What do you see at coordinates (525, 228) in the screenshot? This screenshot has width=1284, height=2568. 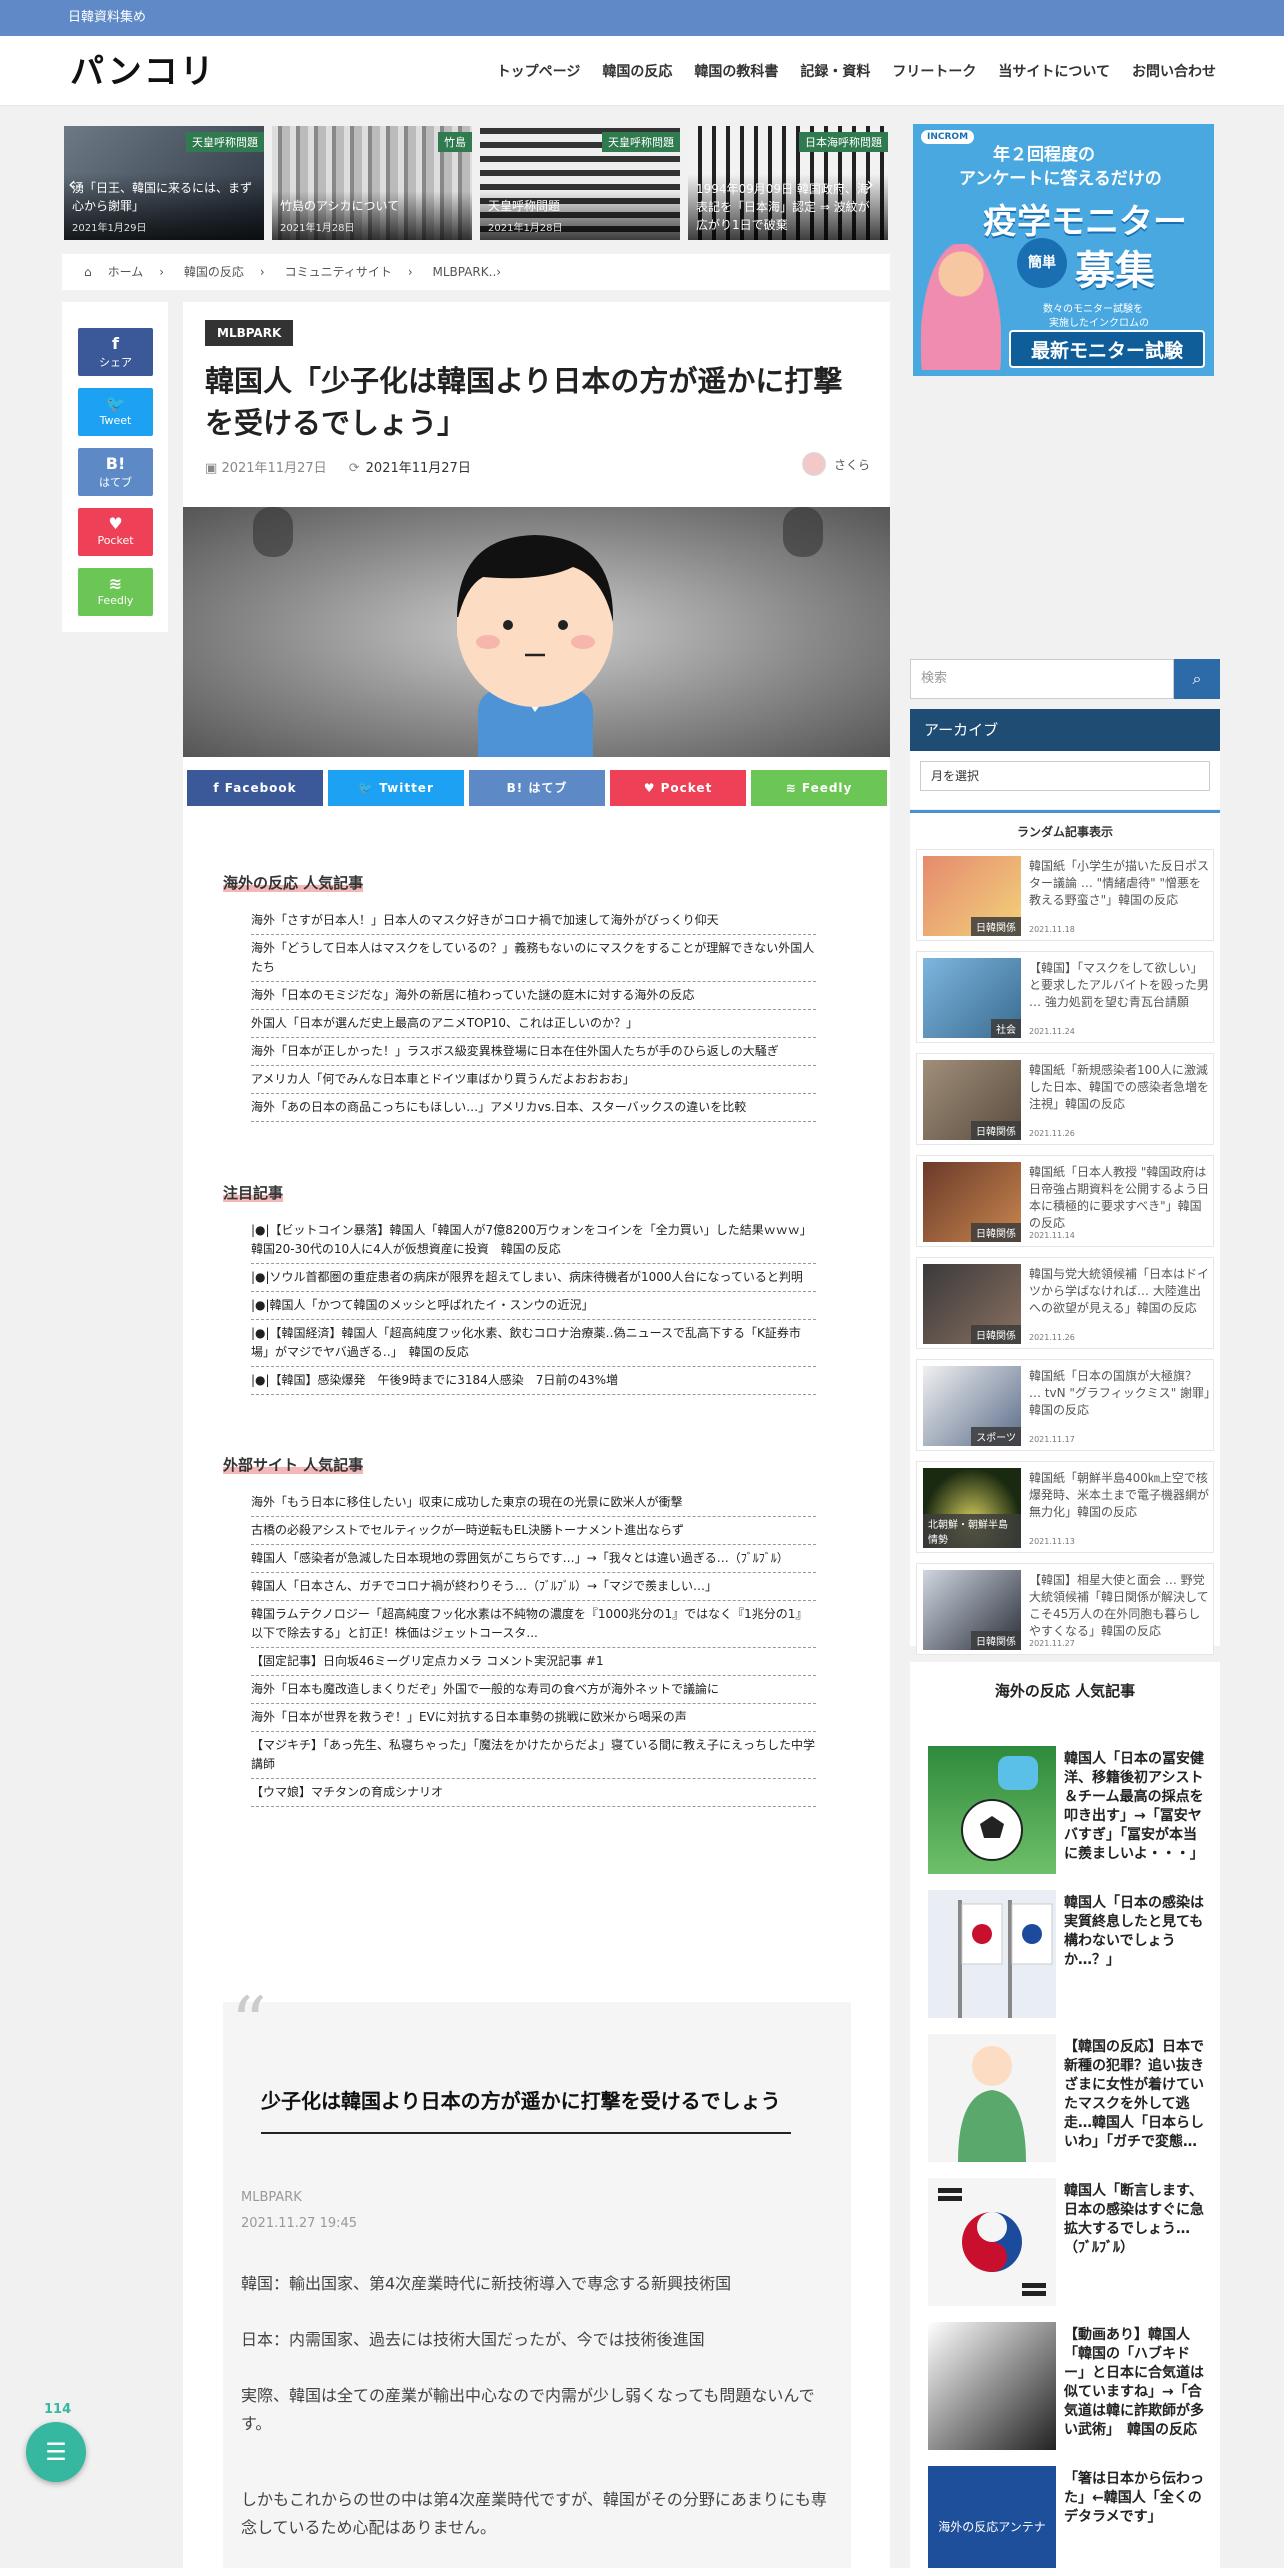 I see `slide-date: 2021年1月28日` at bounding box center [525, 228].